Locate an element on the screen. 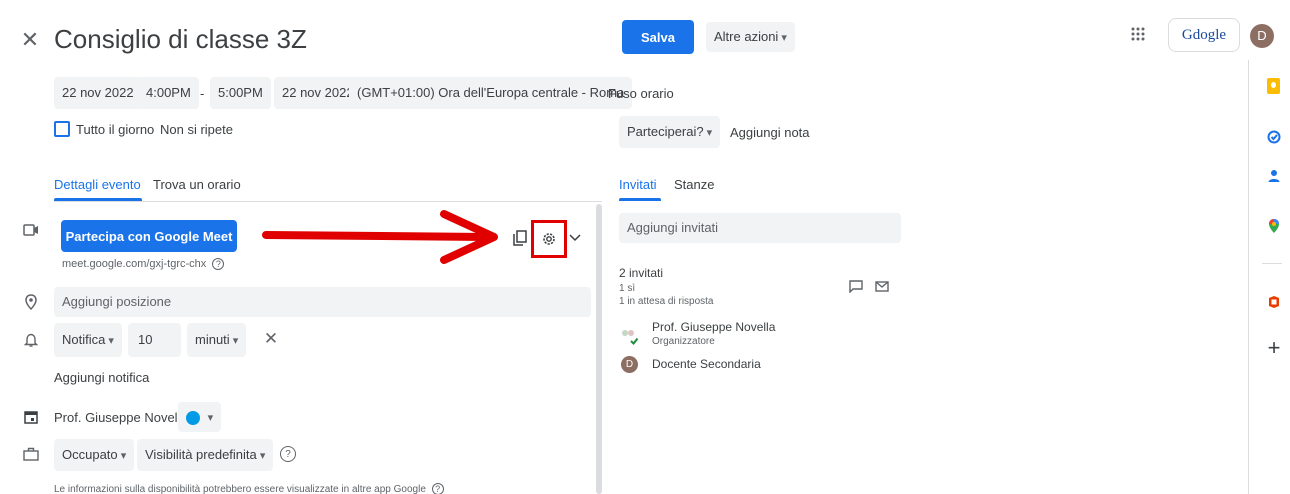  end-time: 5:00PM is located at coordinates (240, 93).